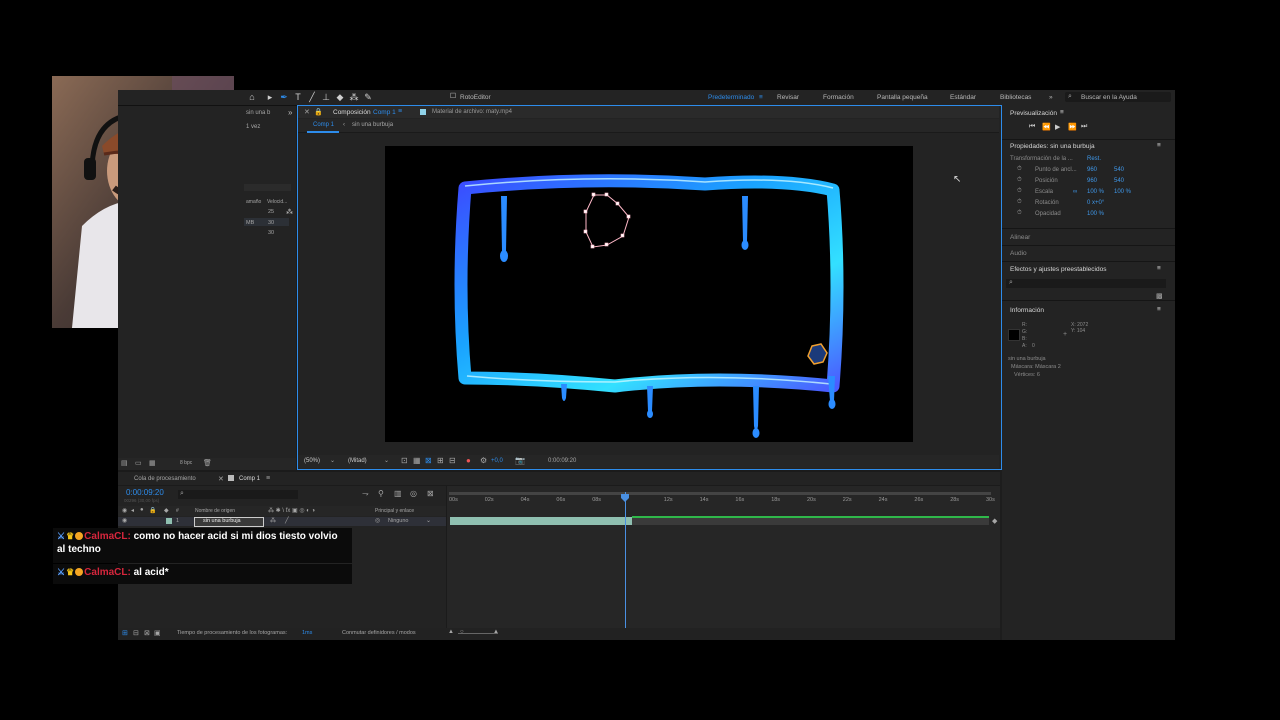  I want to click on layer-row: ◉ 1 sin una burbuja ⁂ ╱ ◎ Ninguno ⌄, so click(282, 522).